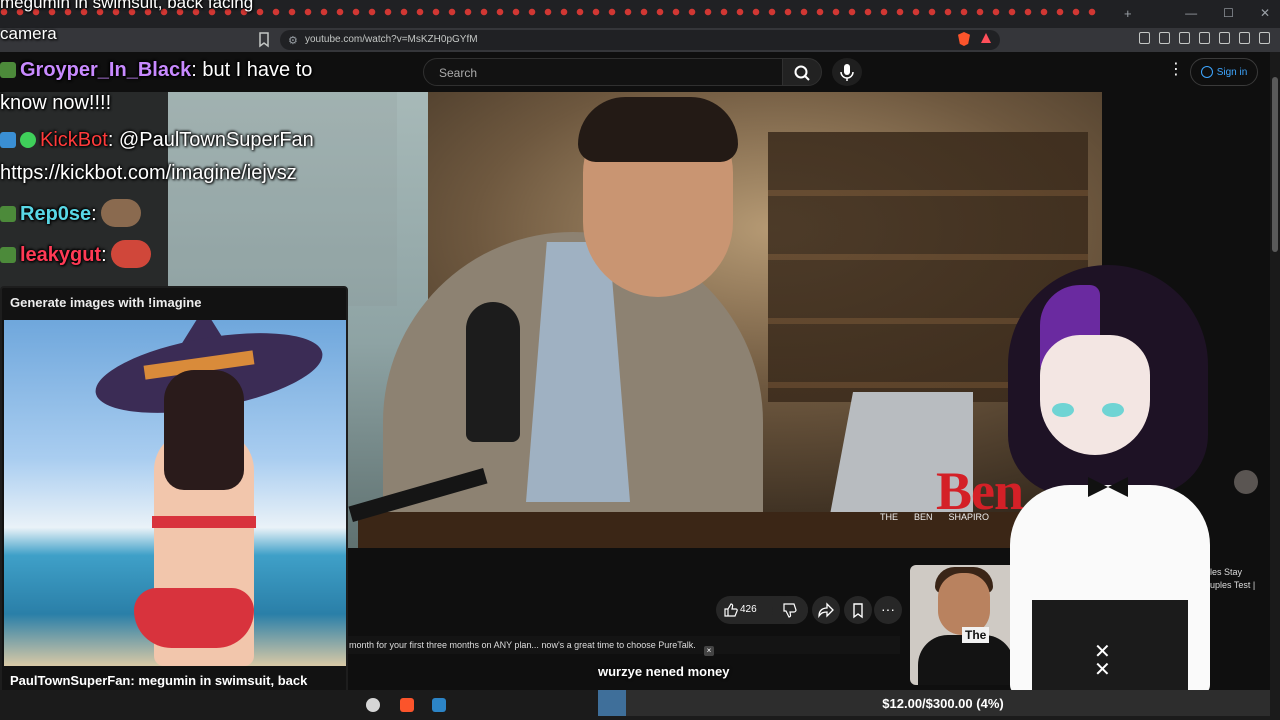 This screenshot has height=720, width=1280. Describe the element at coordinates (976, 635) in the screenshot. I see `thumbnail-label: The` at that location.